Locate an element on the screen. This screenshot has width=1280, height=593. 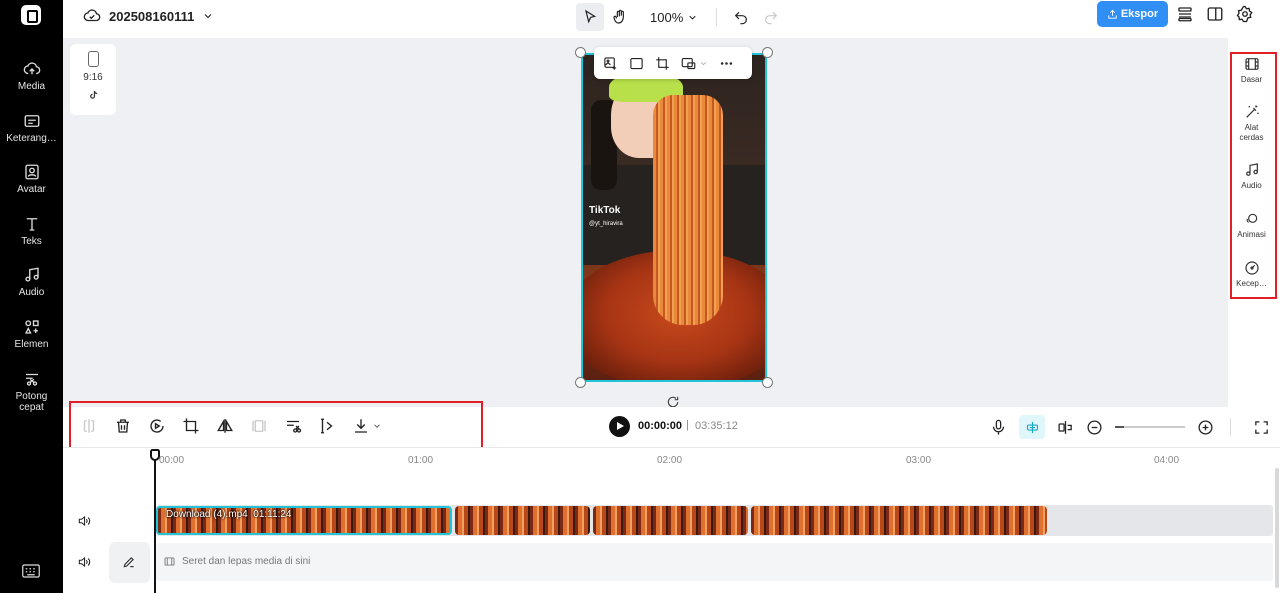
play-button is located at coordinates (619, 426).